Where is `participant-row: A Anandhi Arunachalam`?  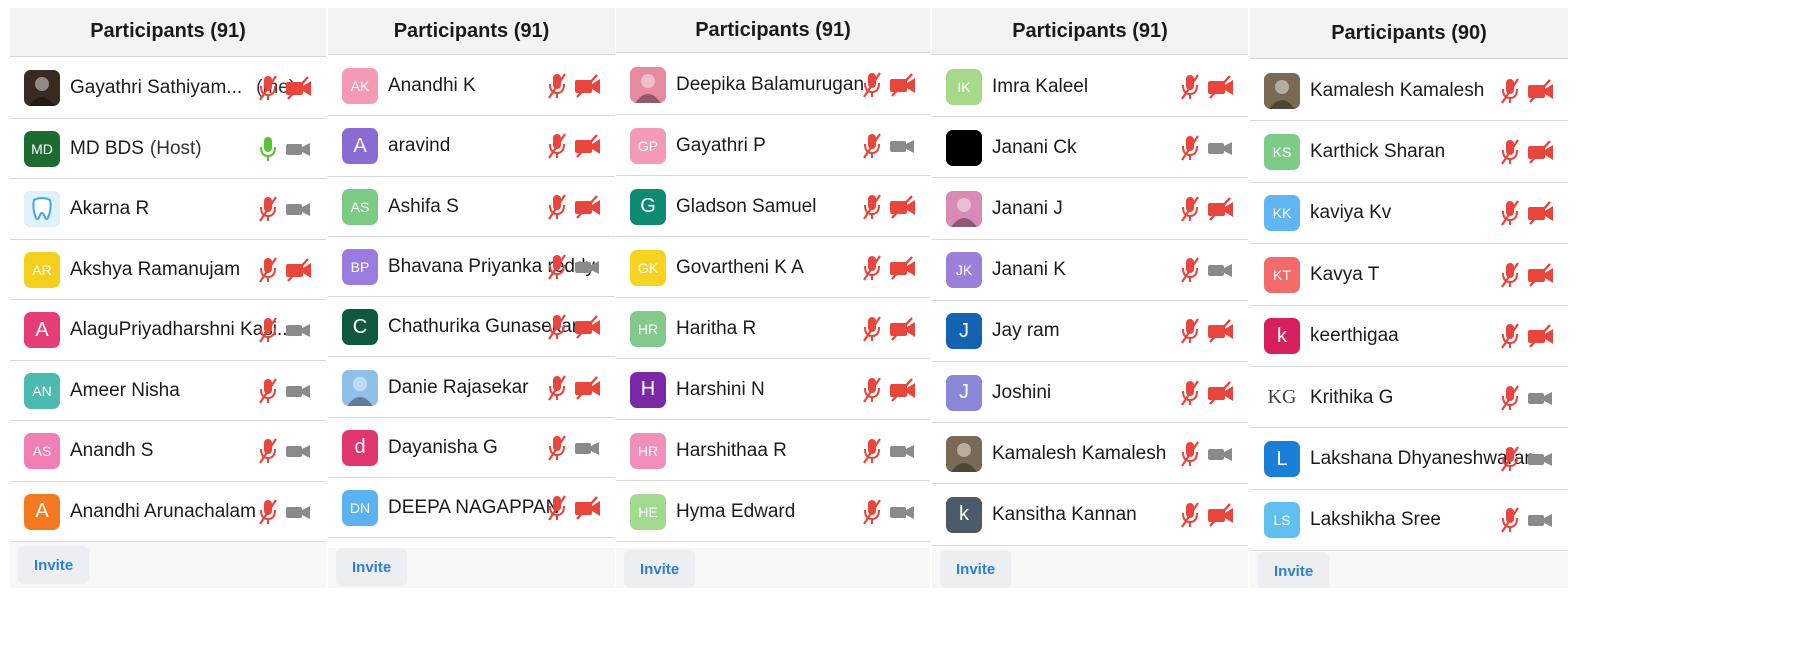
participant-row: A Anandhi Arunachalam is located at coordinates (168, 512).